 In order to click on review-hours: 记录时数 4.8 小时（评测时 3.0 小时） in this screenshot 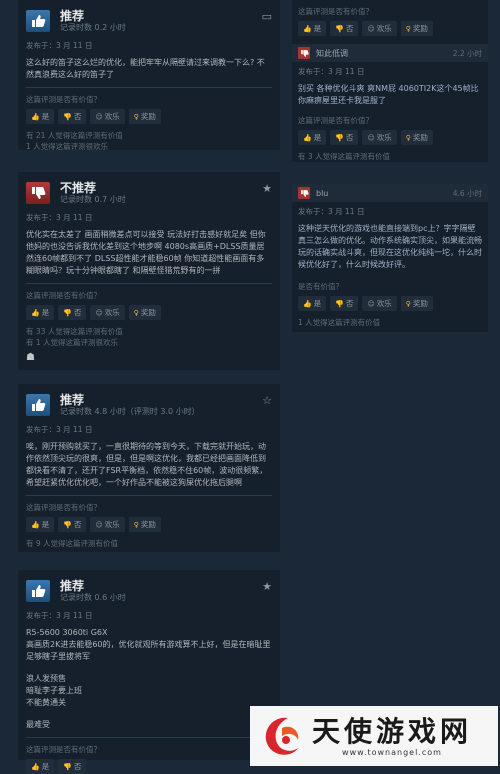, I will do `click(130, 411)`.